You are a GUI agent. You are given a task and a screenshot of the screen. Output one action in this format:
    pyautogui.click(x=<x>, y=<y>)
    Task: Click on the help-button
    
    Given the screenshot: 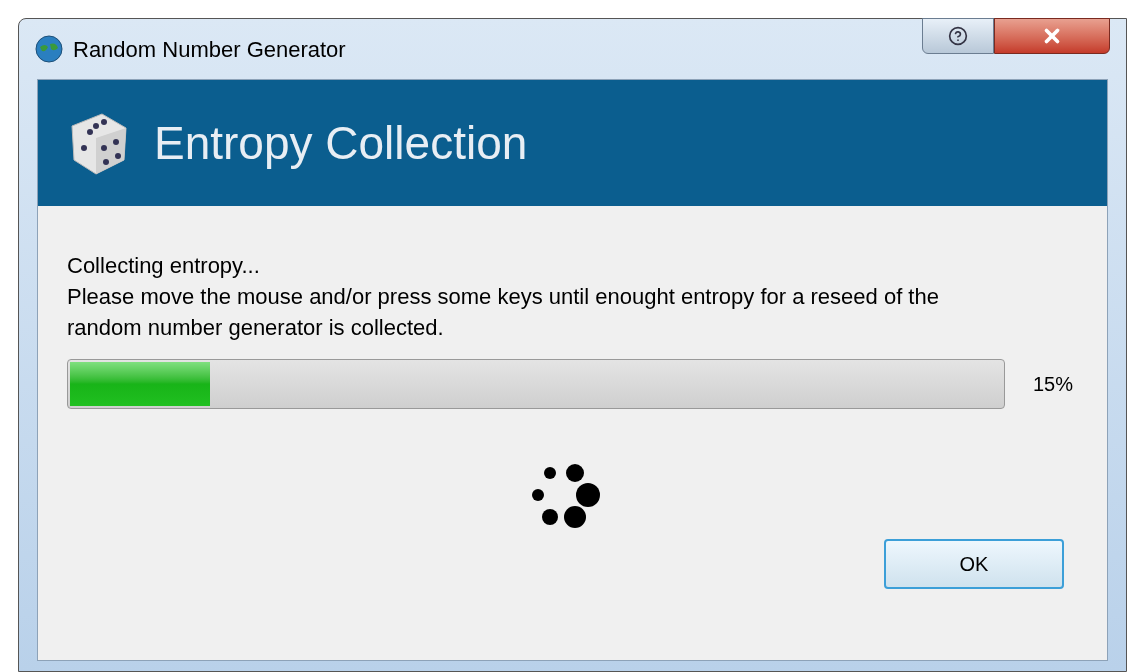 What is the action you would take?
    pyautogui.click(x=958, y=36)
    